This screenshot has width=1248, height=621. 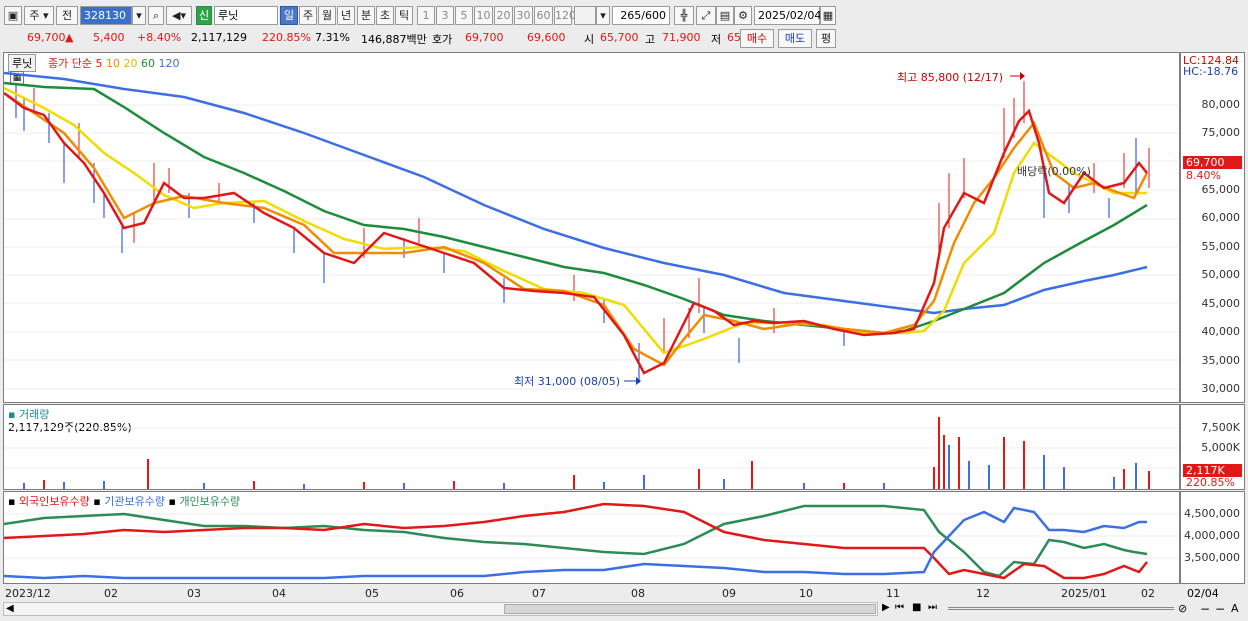 I want to click on x-label: 03, so click(x=194, y=593).